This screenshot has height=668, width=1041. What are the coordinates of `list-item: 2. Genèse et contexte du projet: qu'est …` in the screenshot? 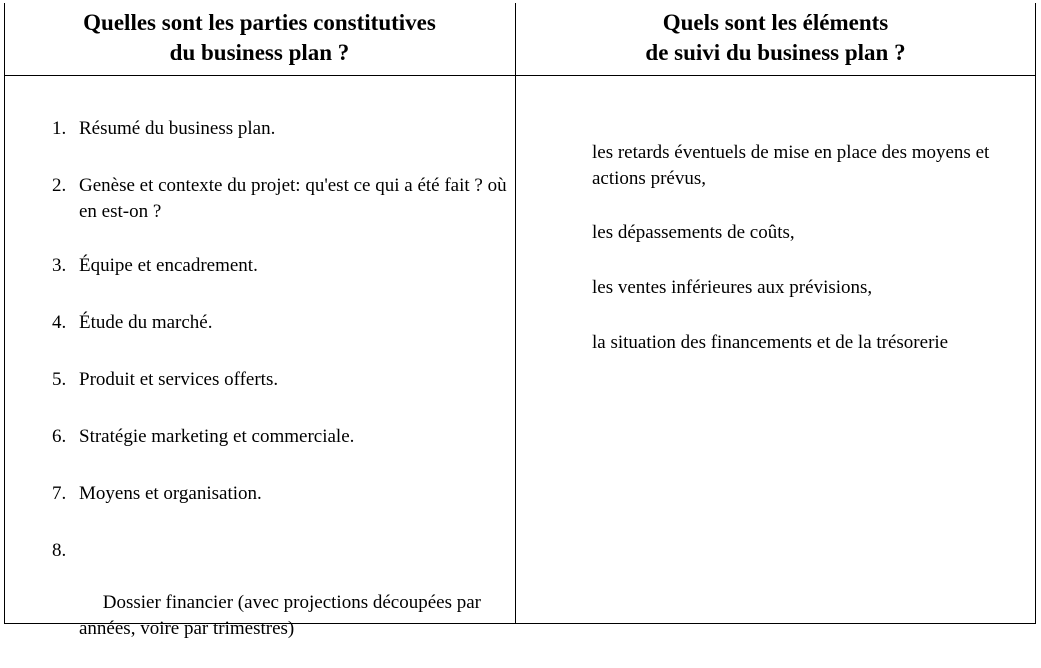 It's located at (280, 199).